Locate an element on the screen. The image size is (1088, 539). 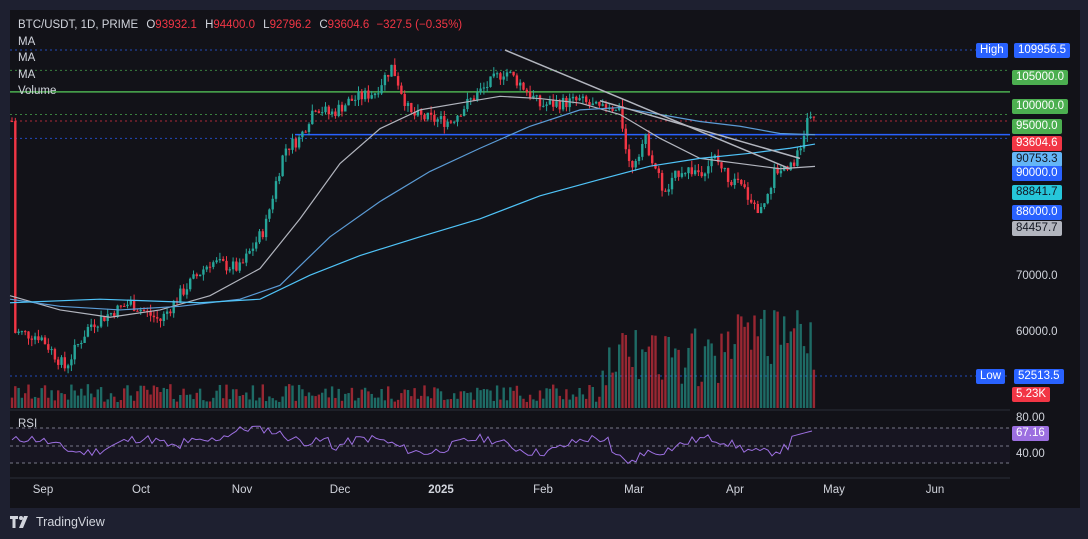
time-label-jun: Jun is located at coordinates (935, 490).